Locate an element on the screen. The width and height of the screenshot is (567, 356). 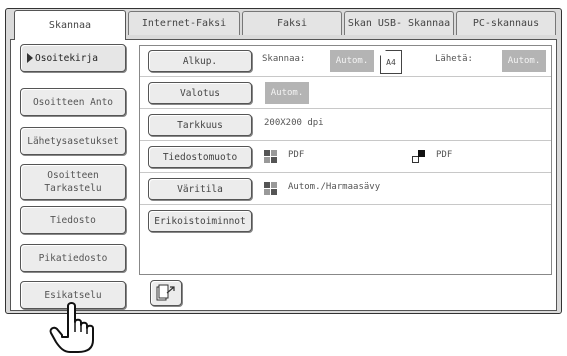
sidebar-item-osoitteen-anto: Osoitteen Anto is located at coordinates (73, 102).